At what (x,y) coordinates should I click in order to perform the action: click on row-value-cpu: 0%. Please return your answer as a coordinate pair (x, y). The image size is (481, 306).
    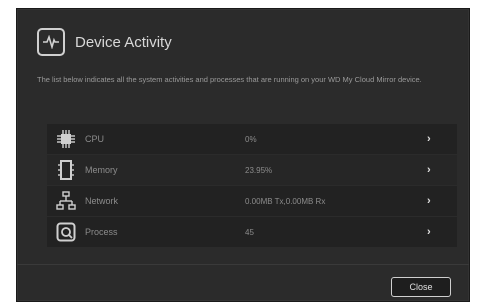
    Looking at the image, I should click on (251, 139).